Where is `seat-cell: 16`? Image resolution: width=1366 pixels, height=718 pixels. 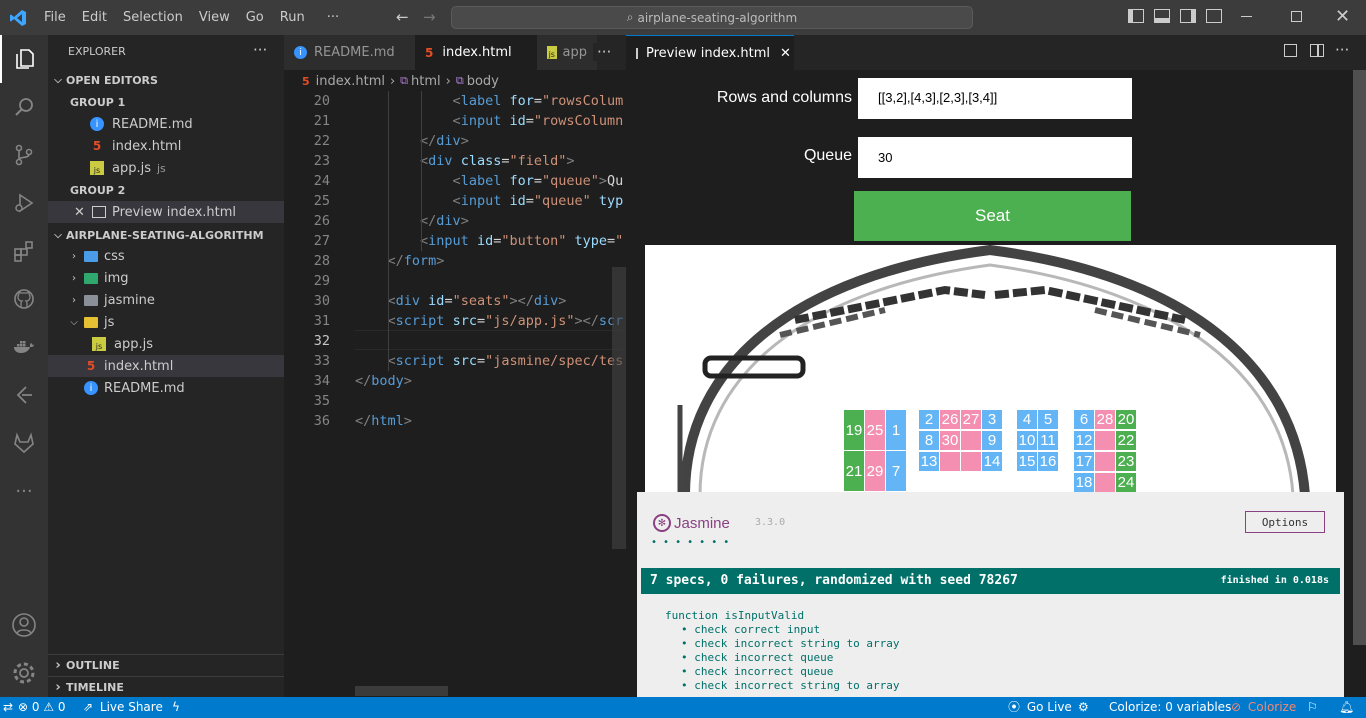
seat-cell: 16 is located at coordinates (1048, 461).